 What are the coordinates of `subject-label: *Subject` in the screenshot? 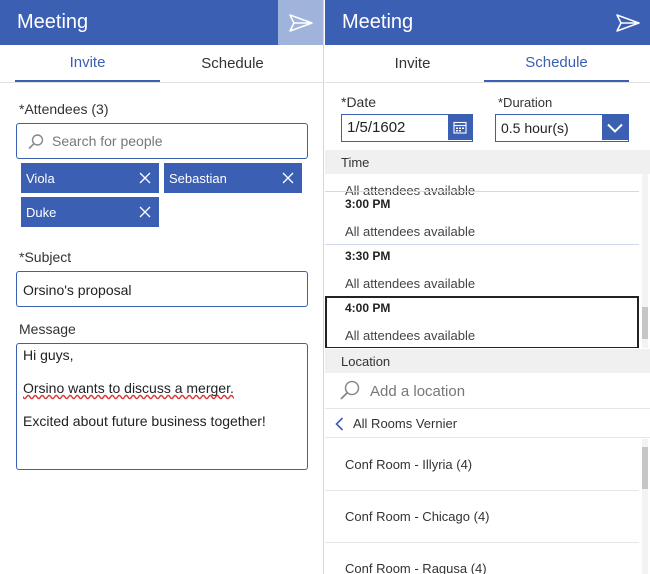 It's located at (45, 257).